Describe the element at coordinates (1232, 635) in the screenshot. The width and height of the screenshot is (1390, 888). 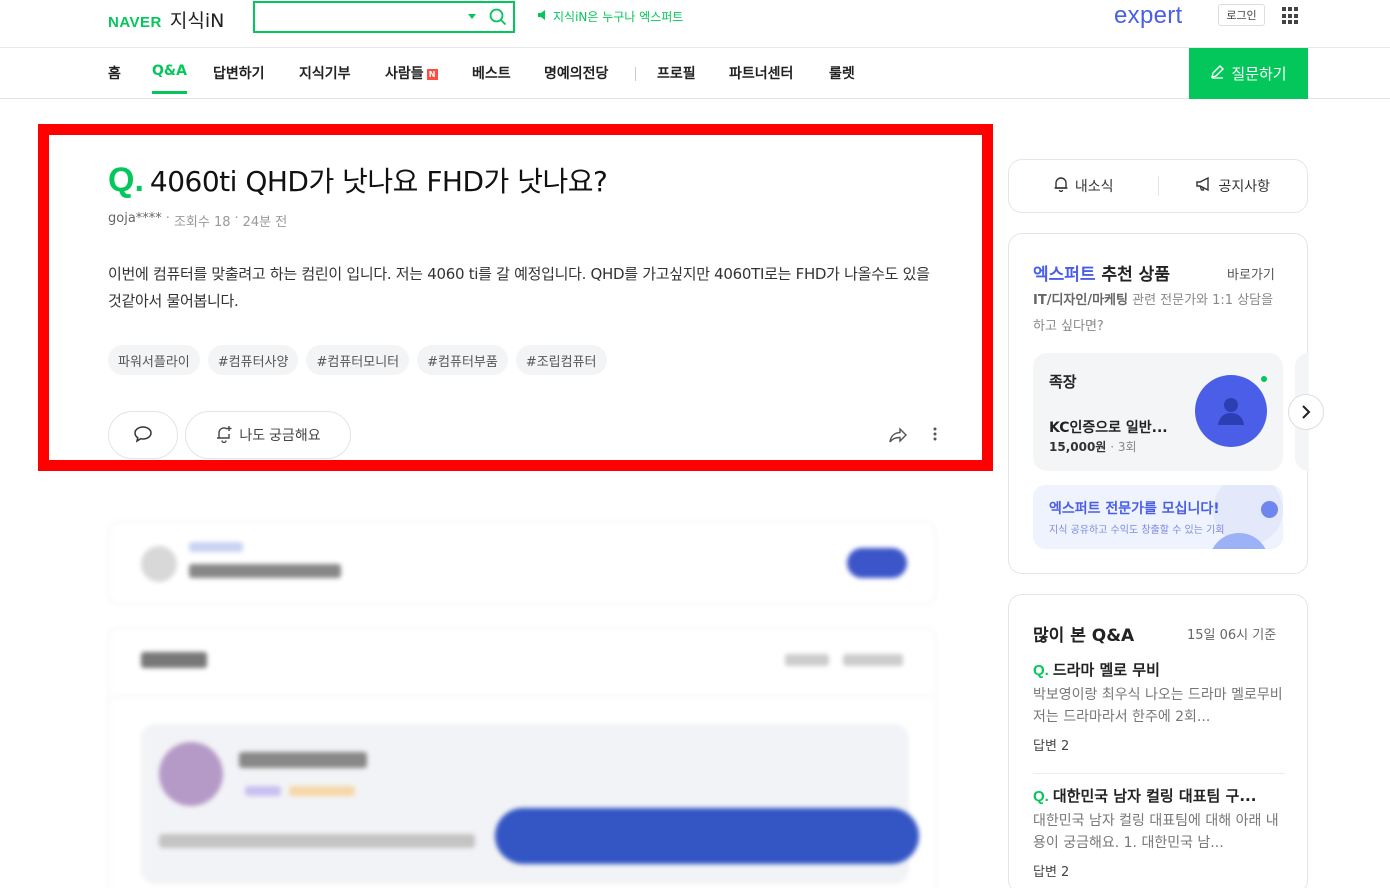
I see `popular-qa-time: 15일 06시 기준` at that location.